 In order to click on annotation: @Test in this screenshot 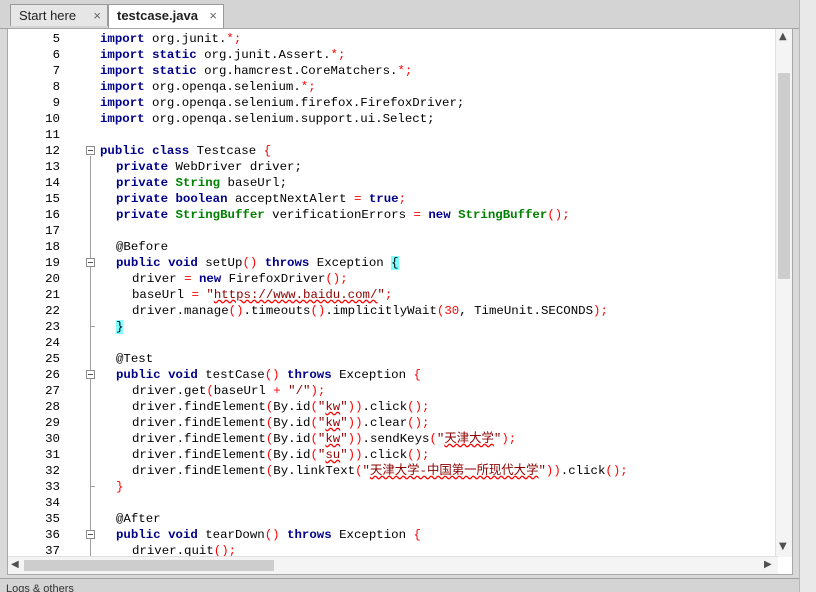, I will do `click(135, 359)`.